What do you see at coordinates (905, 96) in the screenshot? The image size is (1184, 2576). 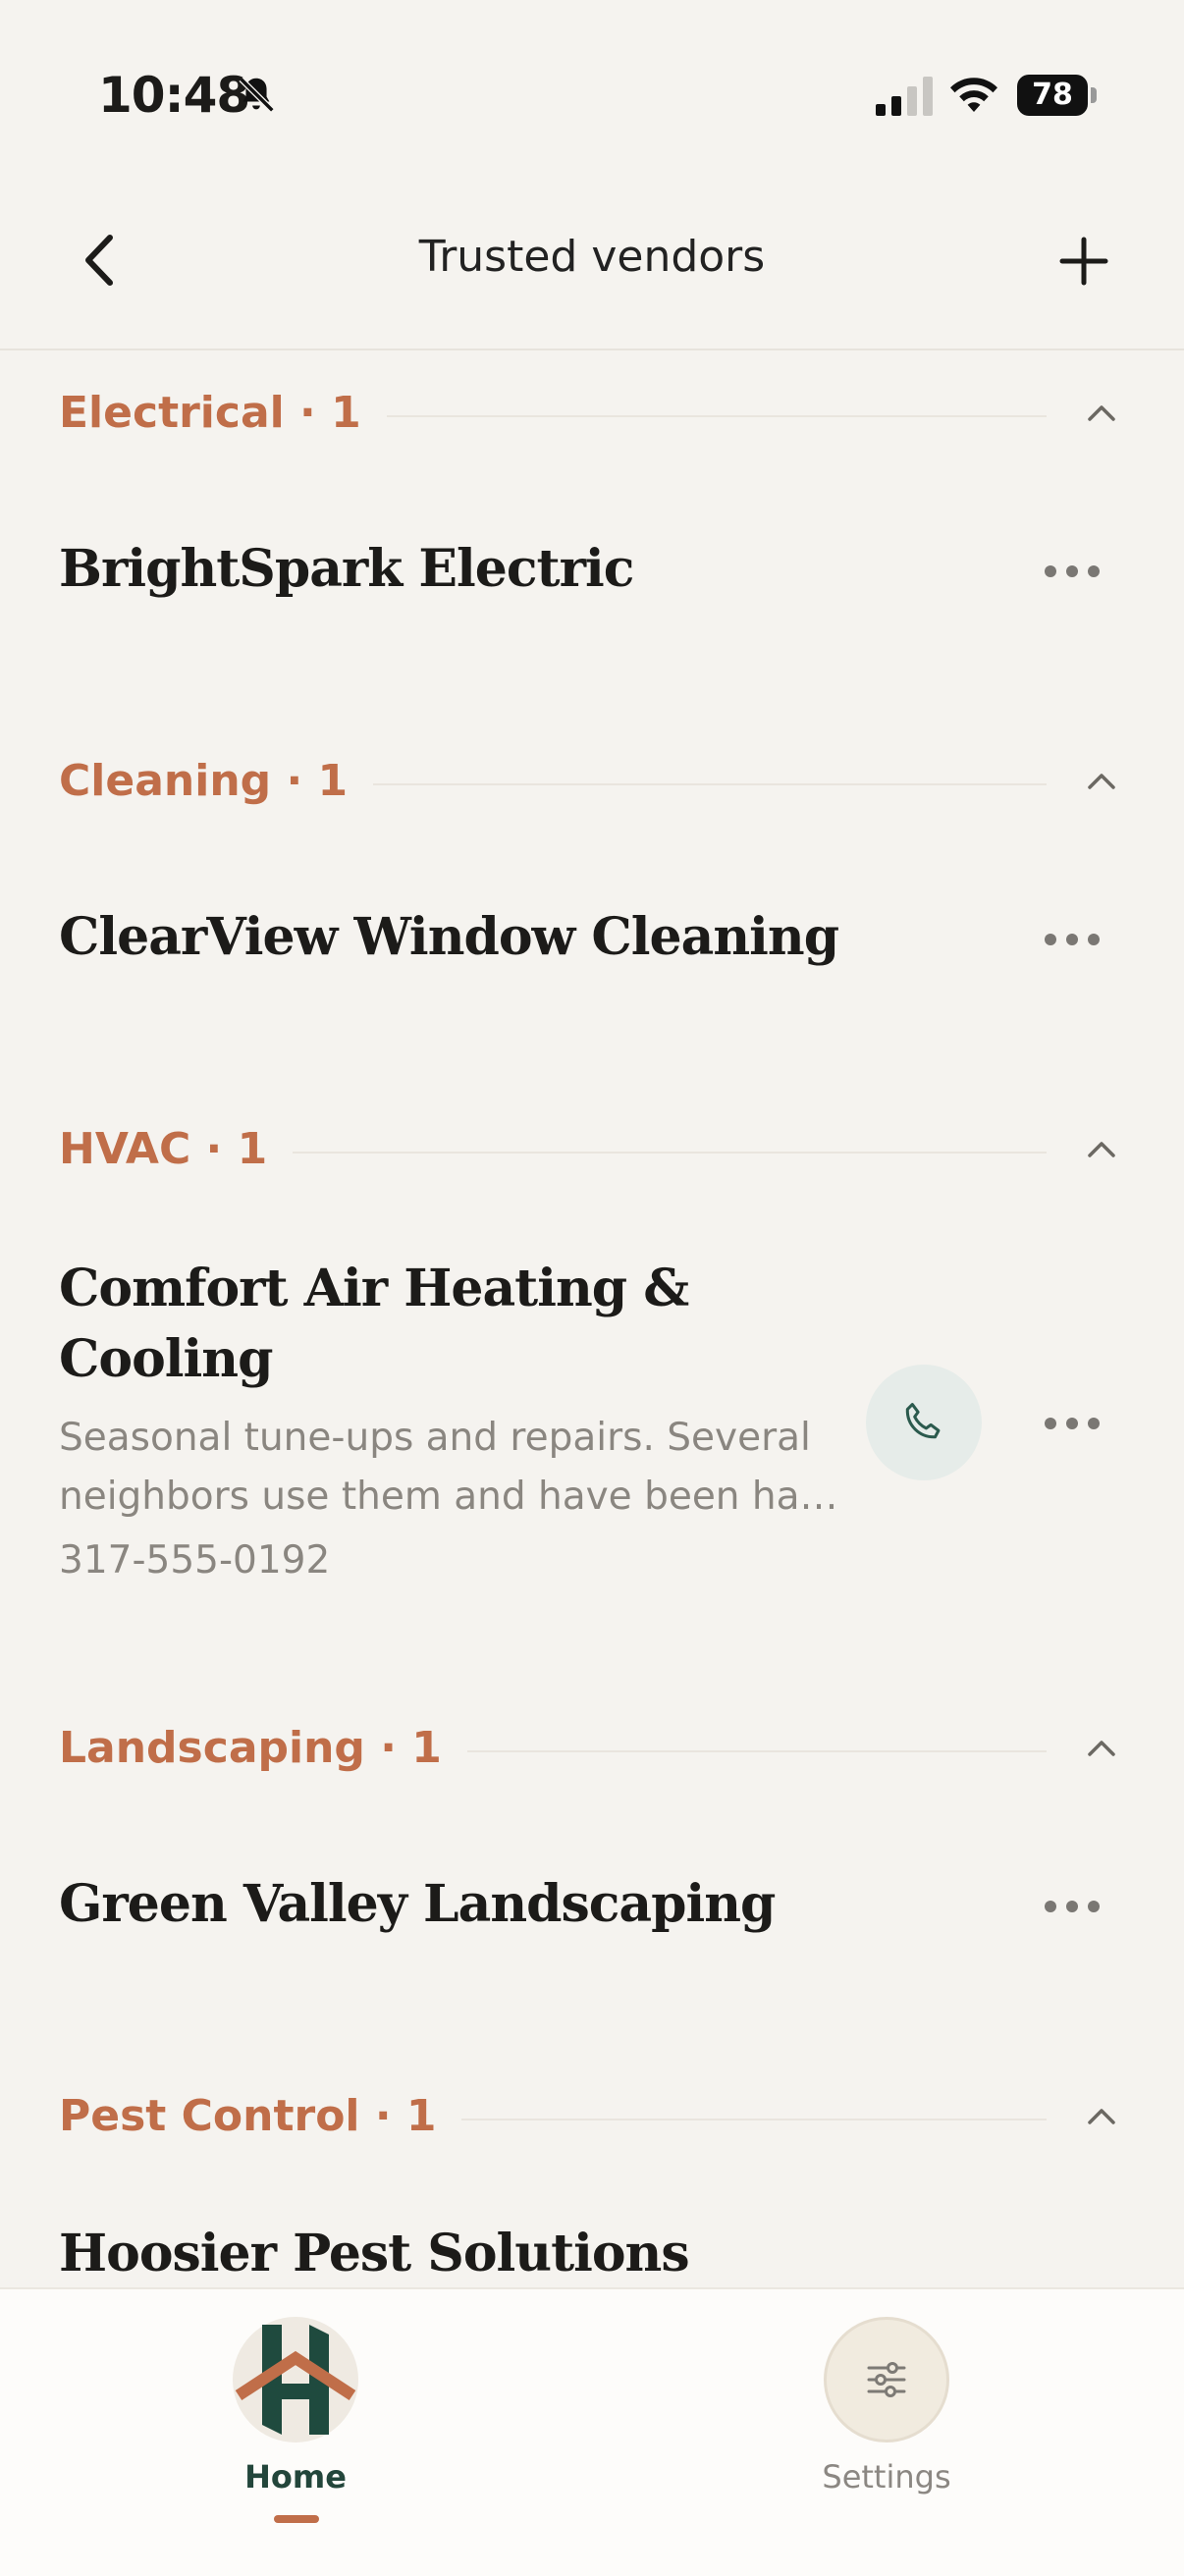 I see `signal-icon` at bounding box center [905, 96].